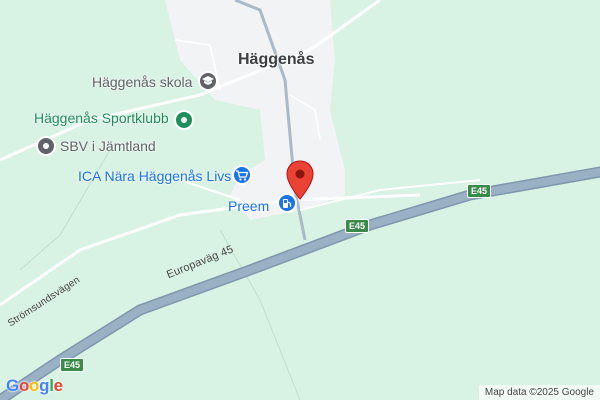 The image size is (600, 400). I want to click on poi-label-ica: ICA Nära Häggenås Livs, so click(154, 176).